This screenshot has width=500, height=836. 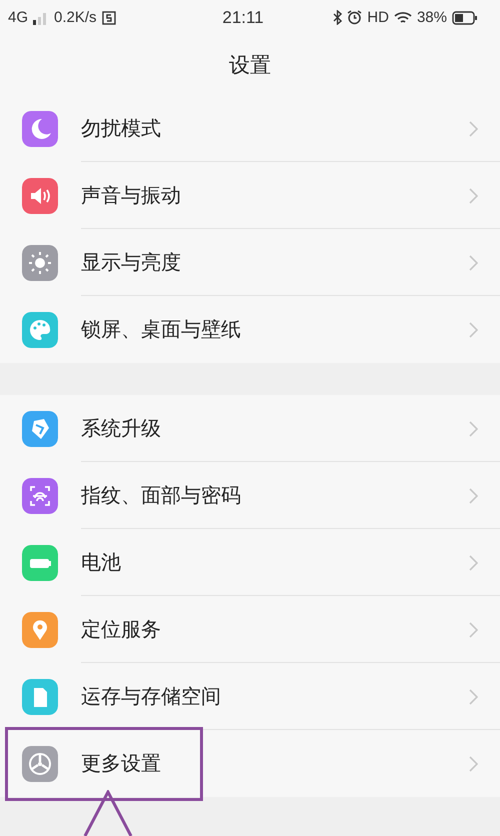 I want to click on settings-item: 系统升级, so click(x=250, y=428).